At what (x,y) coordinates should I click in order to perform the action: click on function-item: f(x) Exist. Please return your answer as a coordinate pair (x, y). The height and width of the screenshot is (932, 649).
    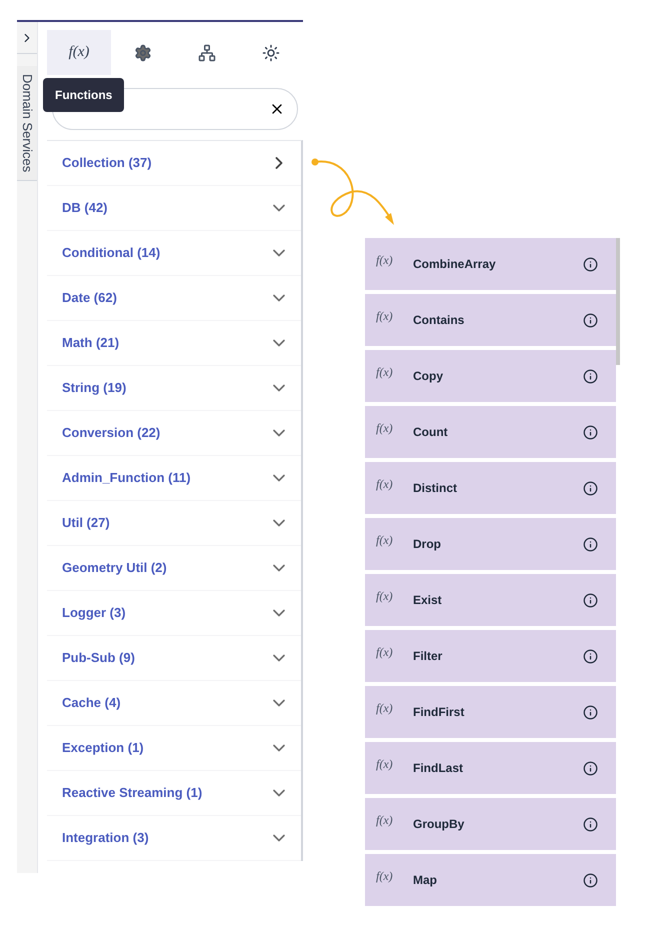
    Looking at the image, I should click on (490, 600).